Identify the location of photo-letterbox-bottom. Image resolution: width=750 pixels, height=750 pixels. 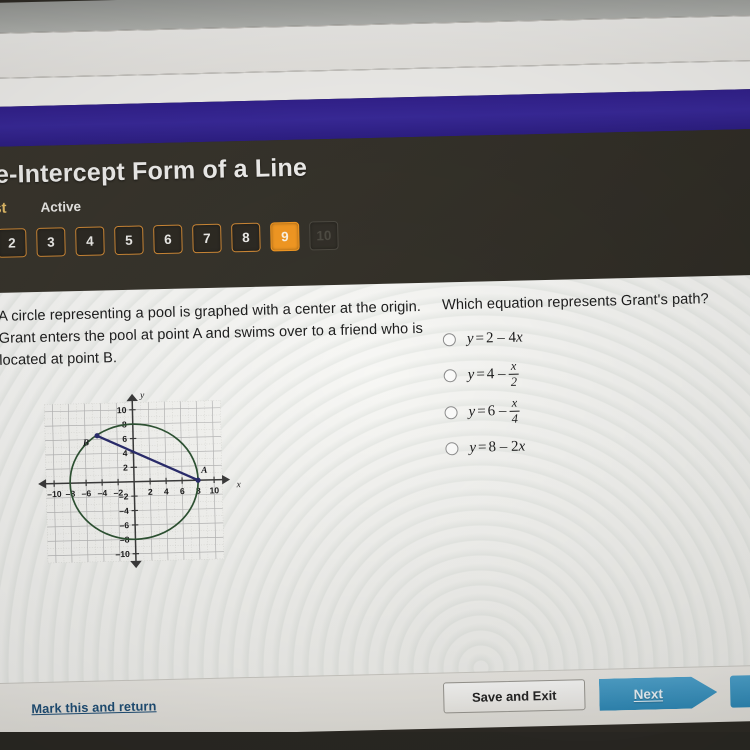
(375, 741).